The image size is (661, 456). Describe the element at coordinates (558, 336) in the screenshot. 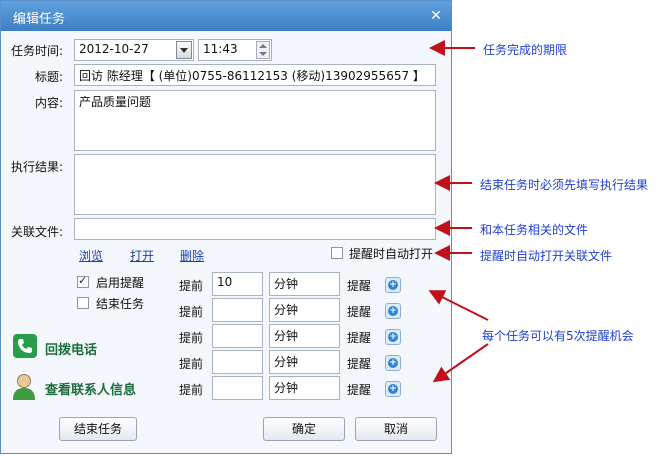

I see `annotation-five-reminders: 每个任务可以有5次提醒机会` at that location.